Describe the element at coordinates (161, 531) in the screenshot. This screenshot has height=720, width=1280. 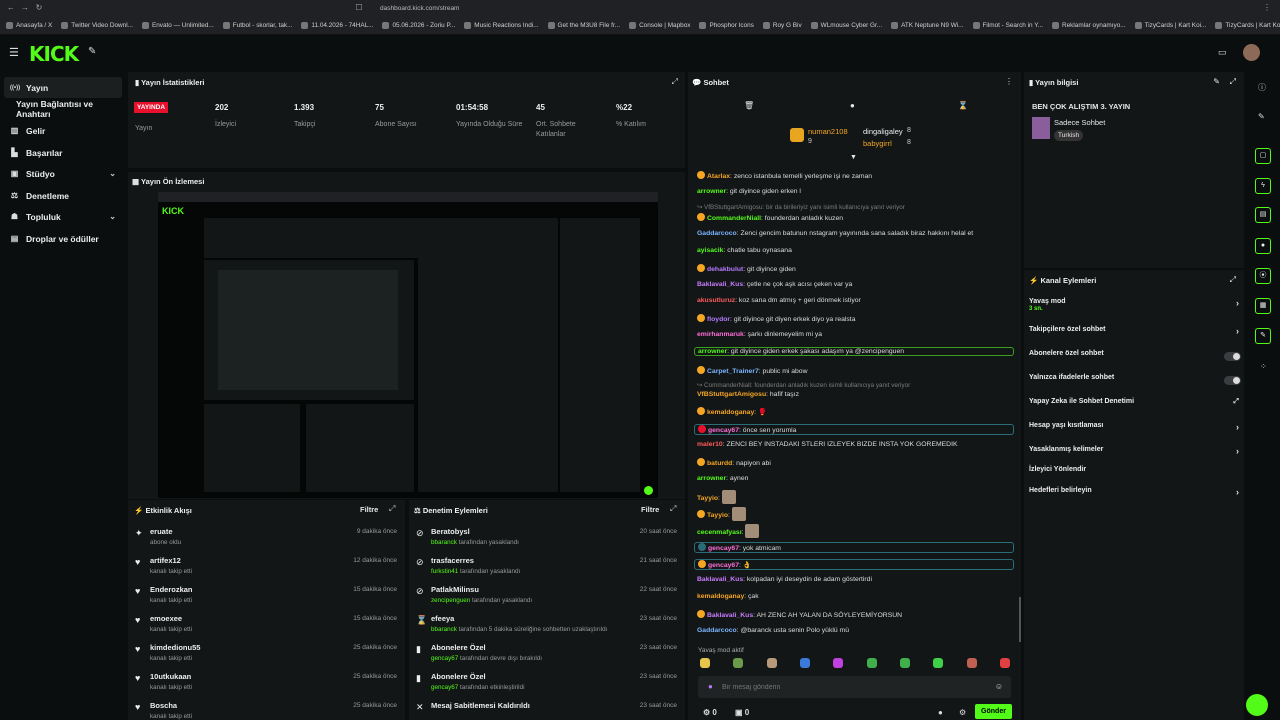
I see `activity-username: eruate` at that location.